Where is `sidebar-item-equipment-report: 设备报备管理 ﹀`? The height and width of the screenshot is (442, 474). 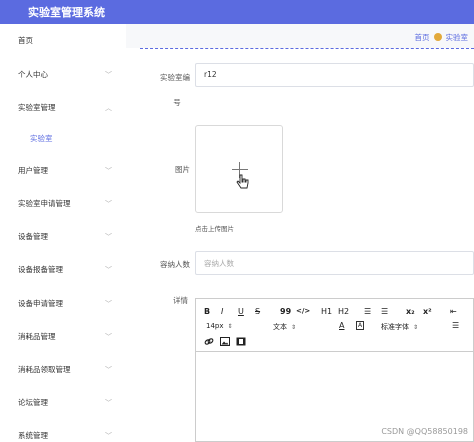
sidebar-item-equipment-report: 设备报备管理 ﹀ is located at coordinates (63, 270).